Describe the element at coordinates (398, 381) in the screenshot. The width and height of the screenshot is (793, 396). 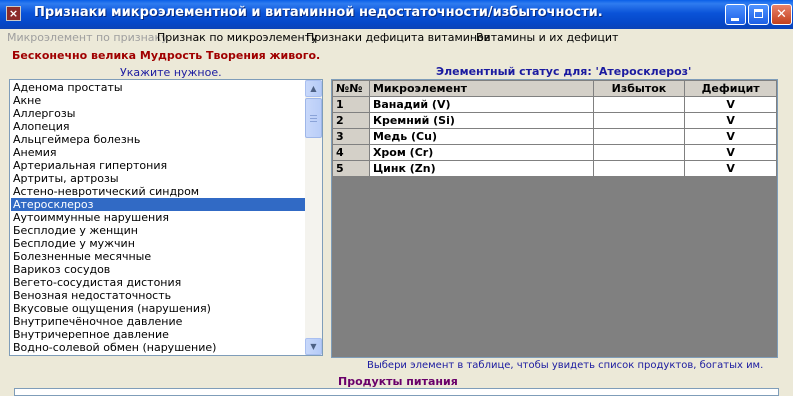
I see `products-title: Продукты питания` at that location.